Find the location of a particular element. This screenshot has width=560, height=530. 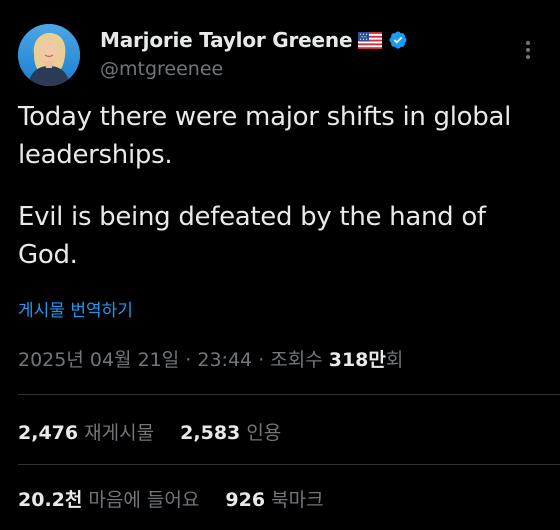

views-label: 조회수 is located at coordinates (296, 360).